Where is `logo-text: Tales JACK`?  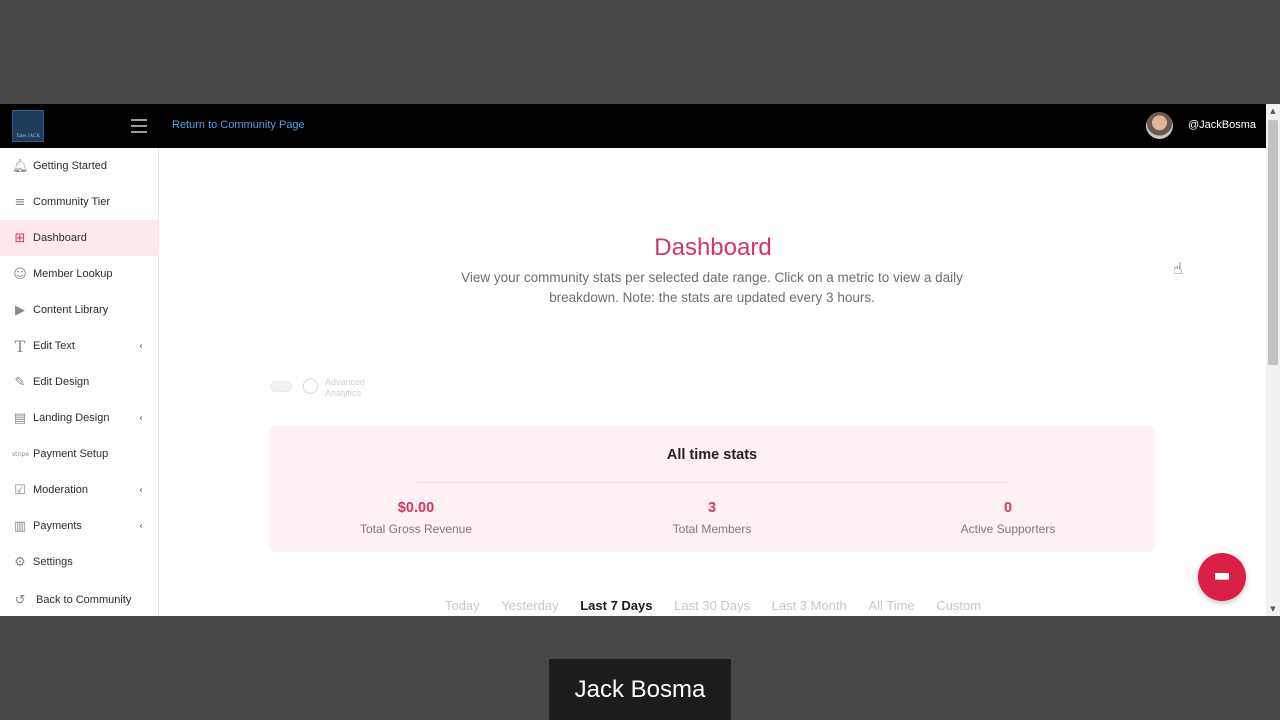
logo-text: Tales JACK is located at coordinates (28, 136).